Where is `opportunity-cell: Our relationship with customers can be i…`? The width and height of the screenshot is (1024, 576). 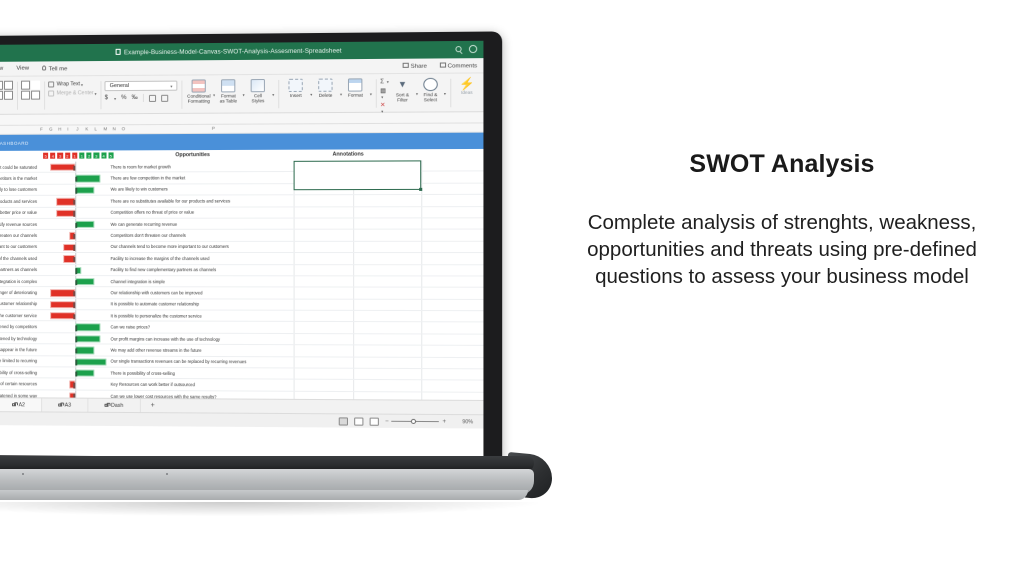 opportunity-cell: Our relationship with customers can be i… is located at coordinates (230, 292).